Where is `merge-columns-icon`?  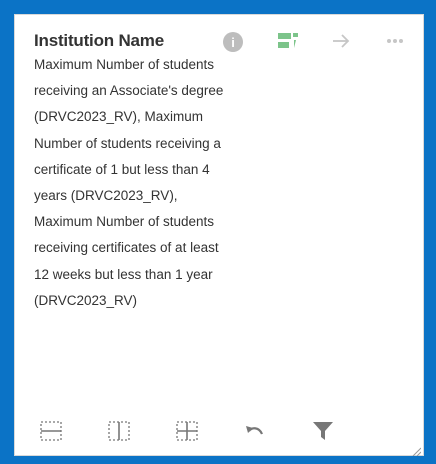 merge-columns-icon is located at coordinates (119, 431).